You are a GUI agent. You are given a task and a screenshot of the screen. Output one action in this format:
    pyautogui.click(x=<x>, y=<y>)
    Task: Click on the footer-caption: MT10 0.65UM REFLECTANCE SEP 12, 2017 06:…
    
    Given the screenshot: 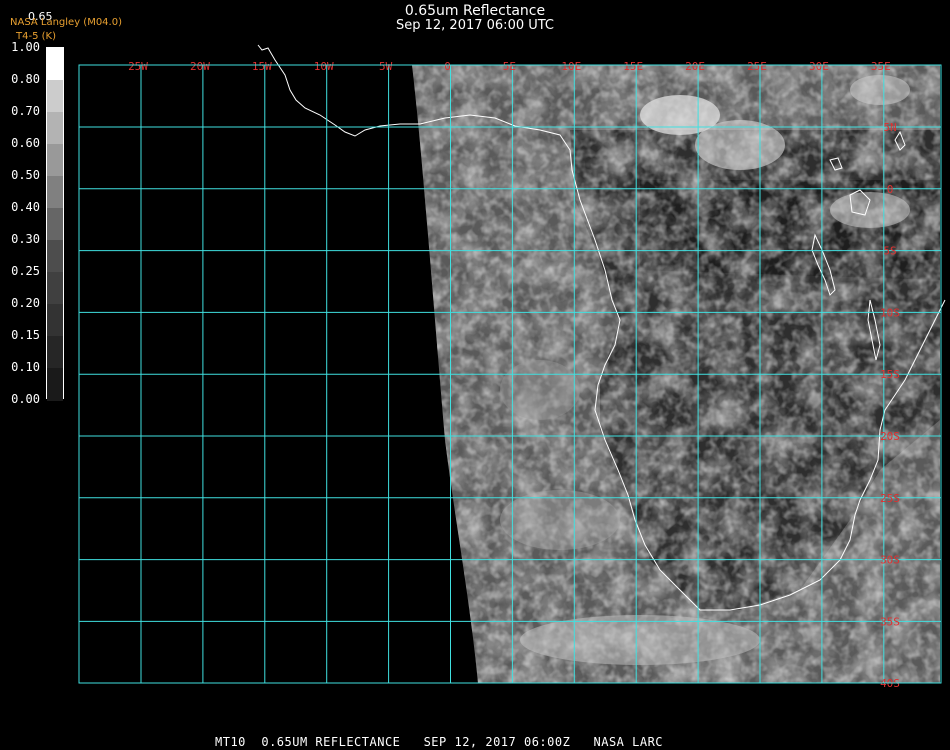 What is the action you would take?
    pyautogui.click(x=439, y=742)
    